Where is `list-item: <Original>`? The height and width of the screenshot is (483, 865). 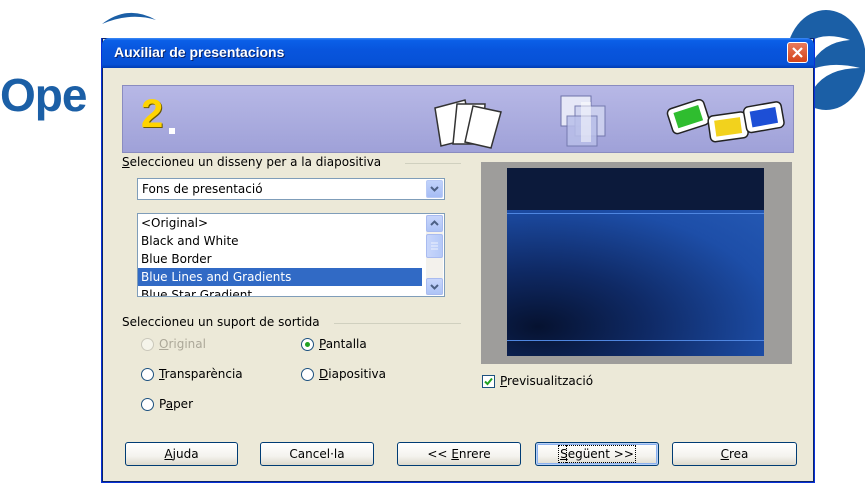
list-item: <Original> is located at coordinates (280, 223).